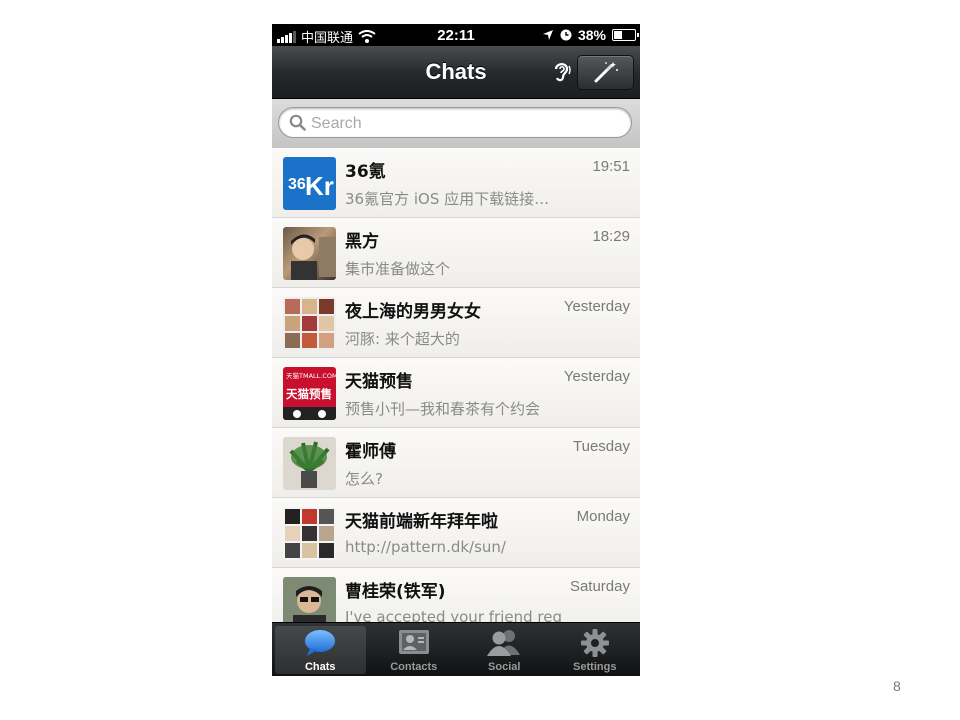 The image size is (960, 720). I want to click on chat-preview: http://pattern.dk/sun/, so click(425, 547).